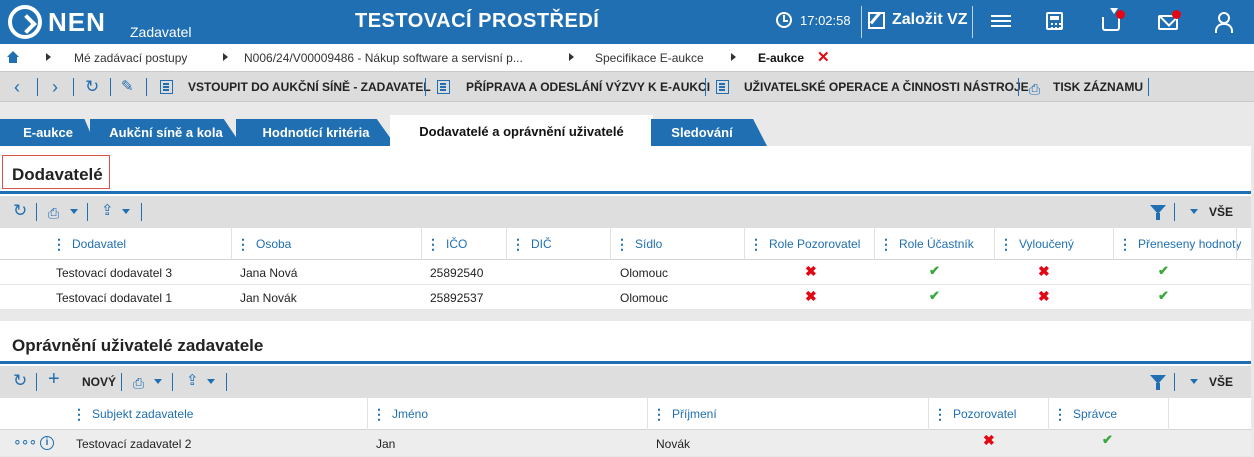 This screenshot has width=1254, height=457. What do you see at coordinates (625, 362) in the screenshot?
I see `section-divider` at bounding box center [625, 362].